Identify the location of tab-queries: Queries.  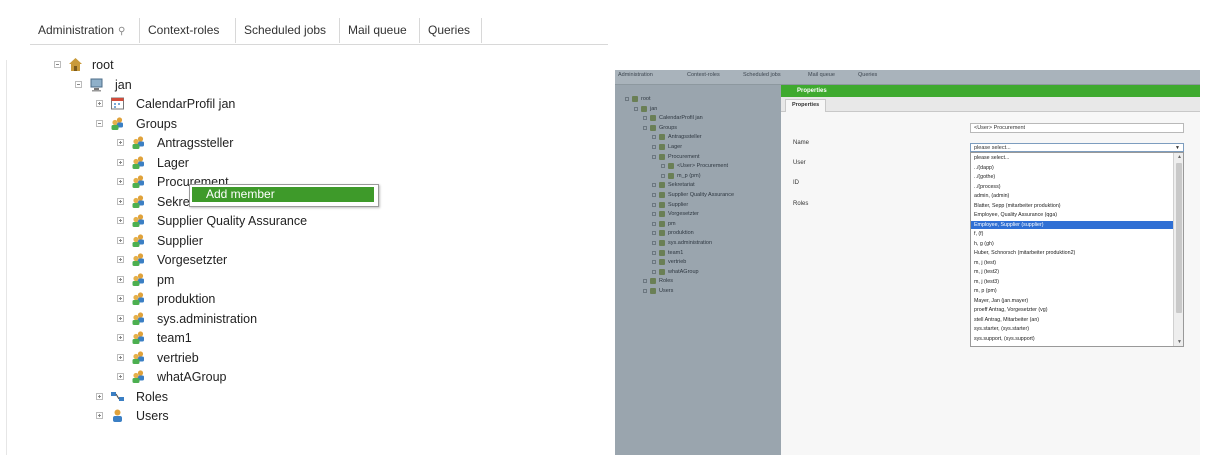
(451, 30).